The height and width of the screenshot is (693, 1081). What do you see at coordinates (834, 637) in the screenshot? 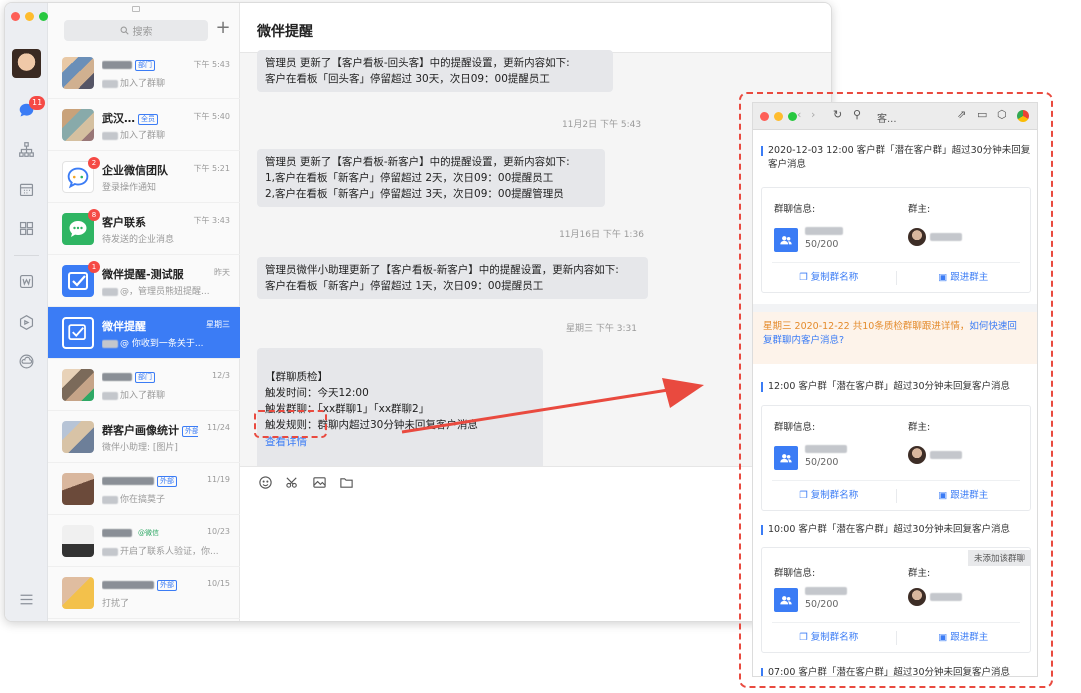
I see `copy-label: 复制群名称` at bounding box center [834, 637].